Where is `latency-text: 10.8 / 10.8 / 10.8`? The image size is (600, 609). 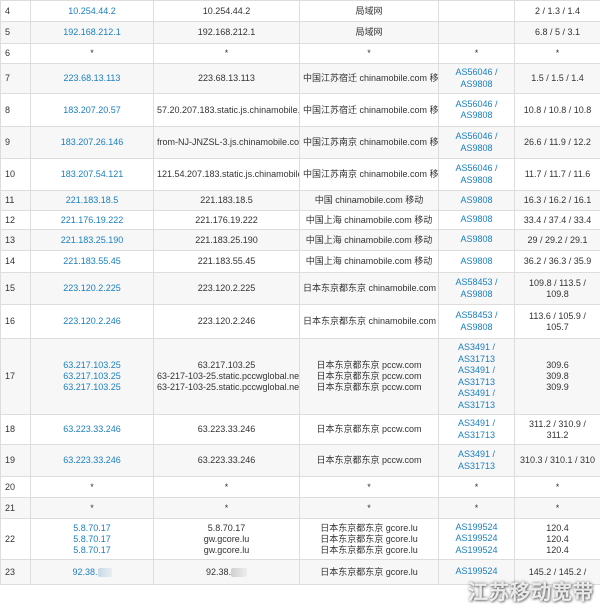
latency-text: 10.8 / 10.8 / 10.8 is located at coordinates (557, 109).